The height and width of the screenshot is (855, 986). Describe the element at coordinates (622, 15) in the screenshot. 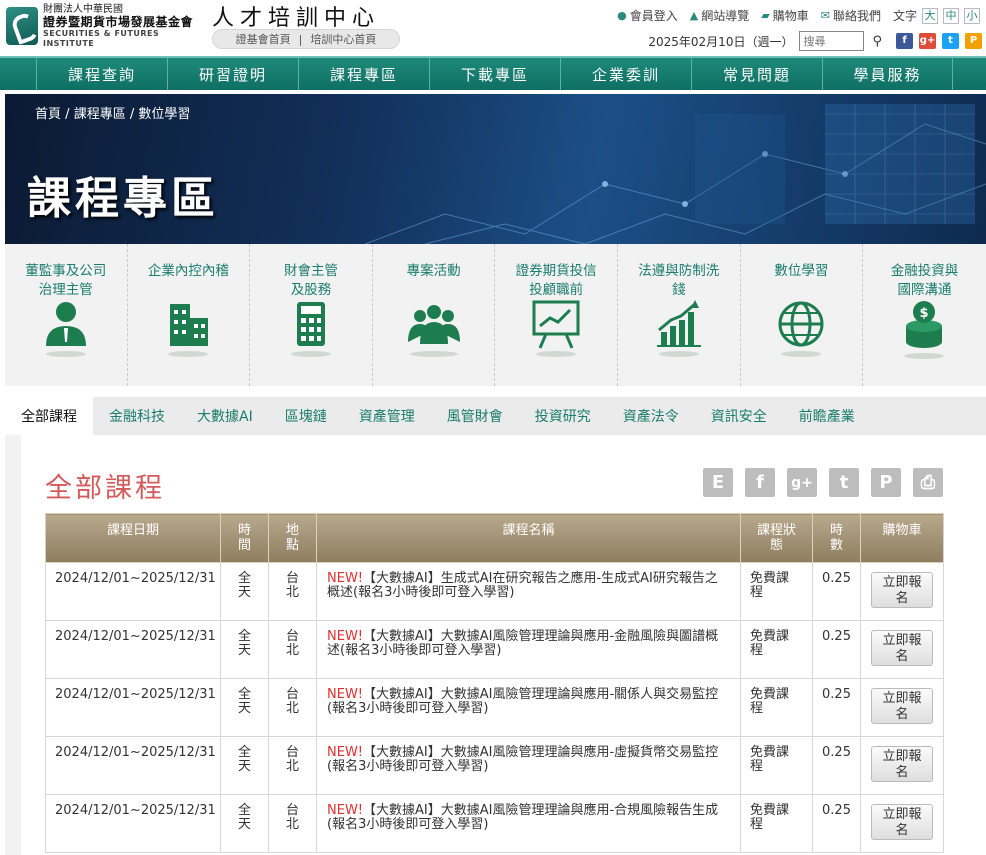

I see `person-icon: ●` at that location.